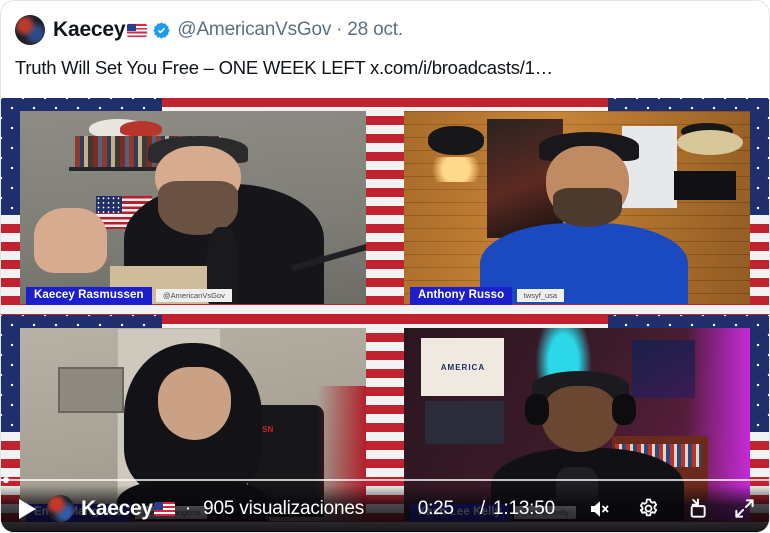  I want to click on mute-button, so click(600, 509).